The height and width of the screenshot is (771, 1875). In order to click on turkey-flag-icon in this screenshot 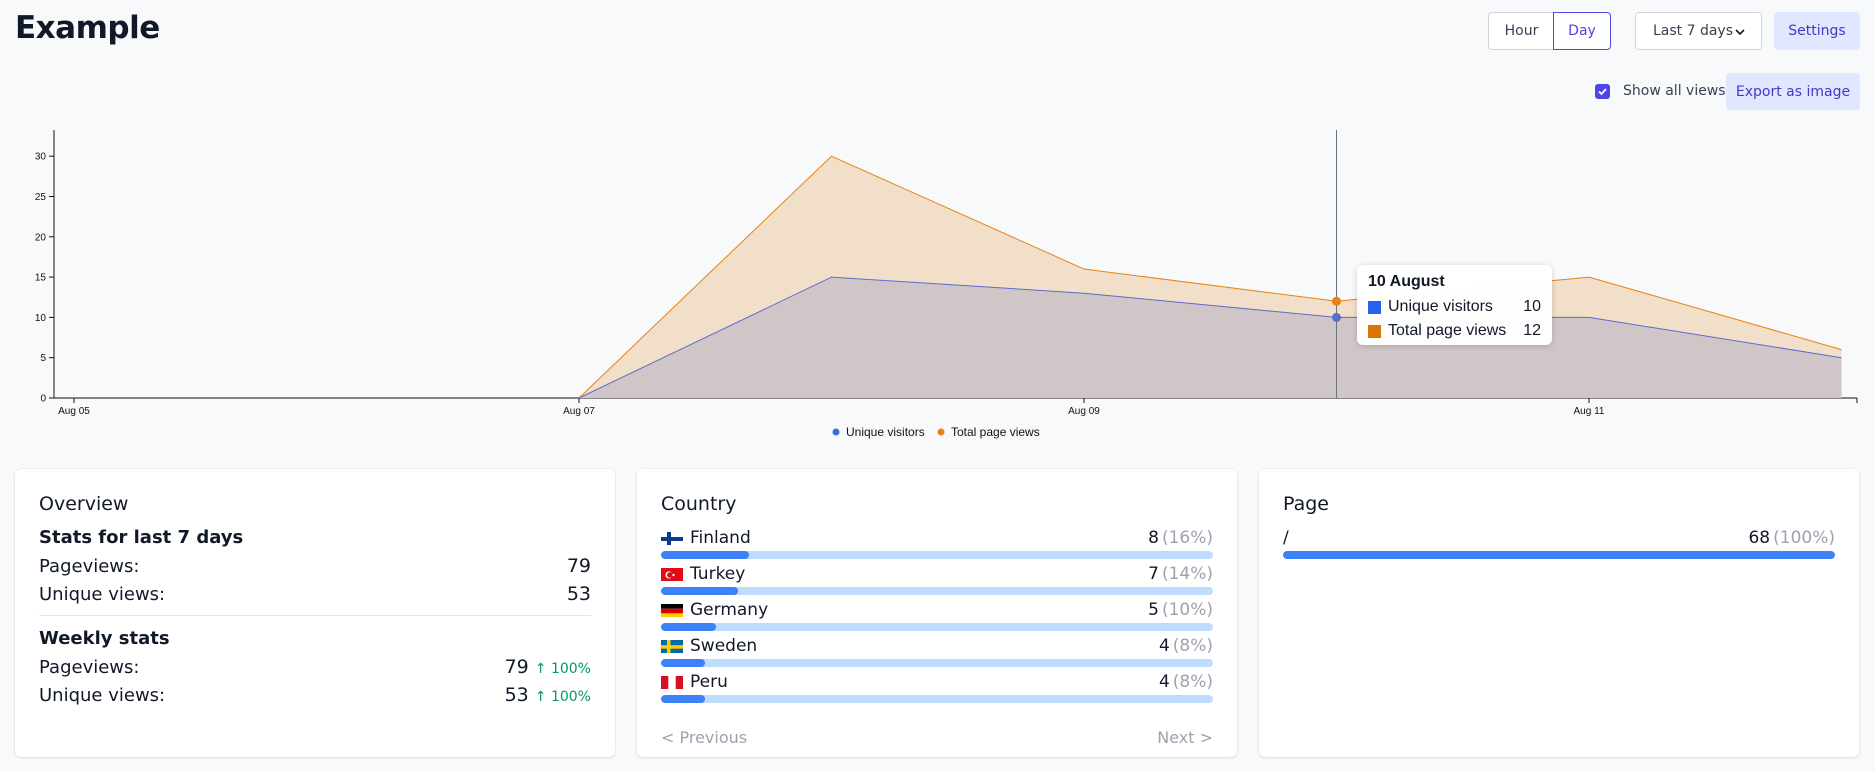, I will do `click(672, 574)`.